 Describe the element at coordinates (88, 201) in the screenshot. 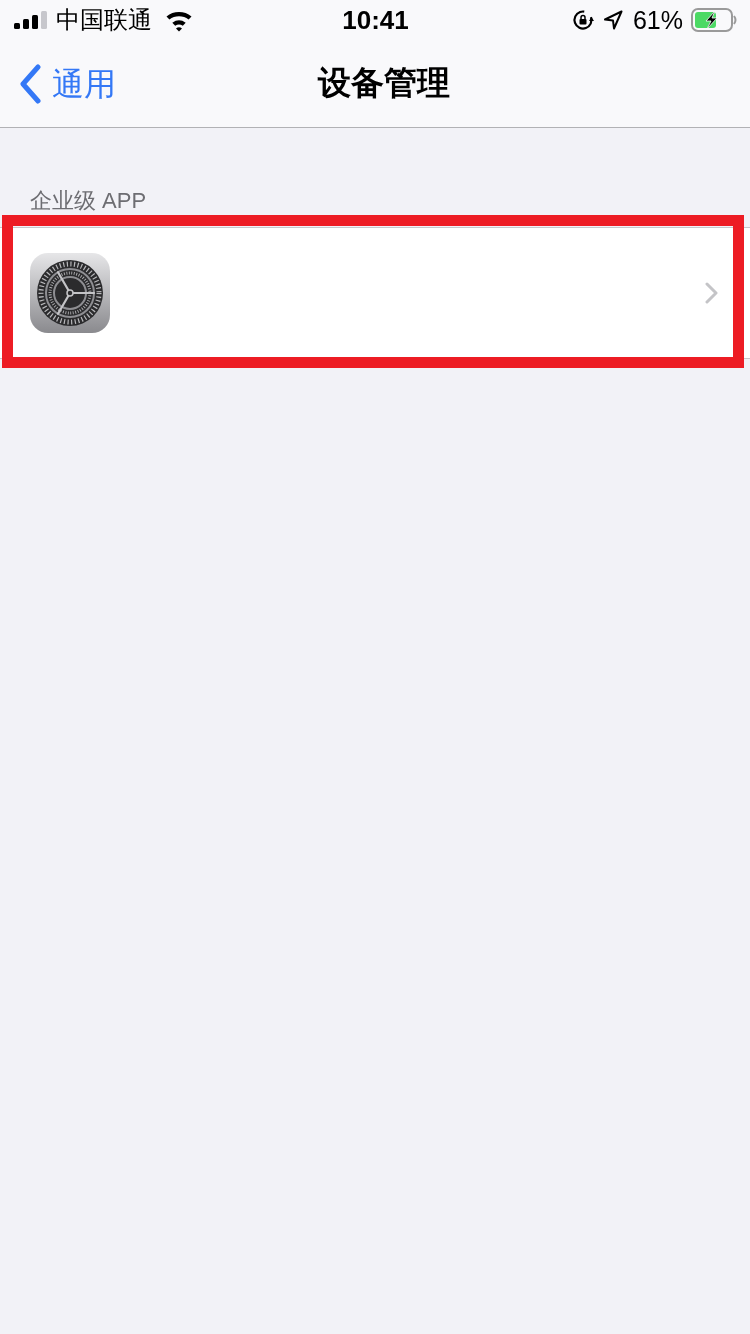

I see `section-header: 企业级 APP` at that location.